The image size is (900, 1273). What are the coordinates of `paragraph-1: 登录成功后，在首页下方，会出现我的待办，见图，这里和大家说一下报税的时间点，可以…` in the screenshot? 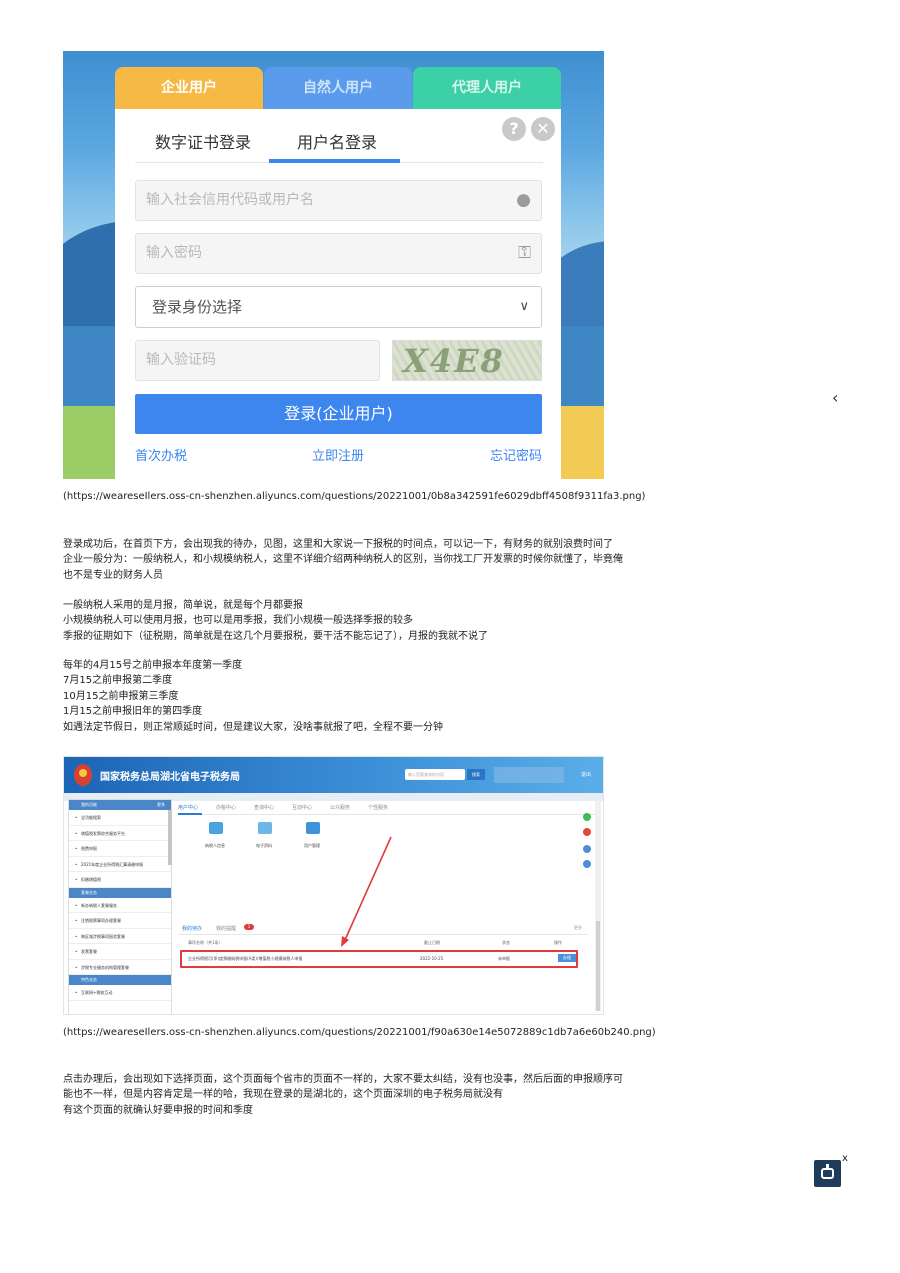 It's located at (343, 560).